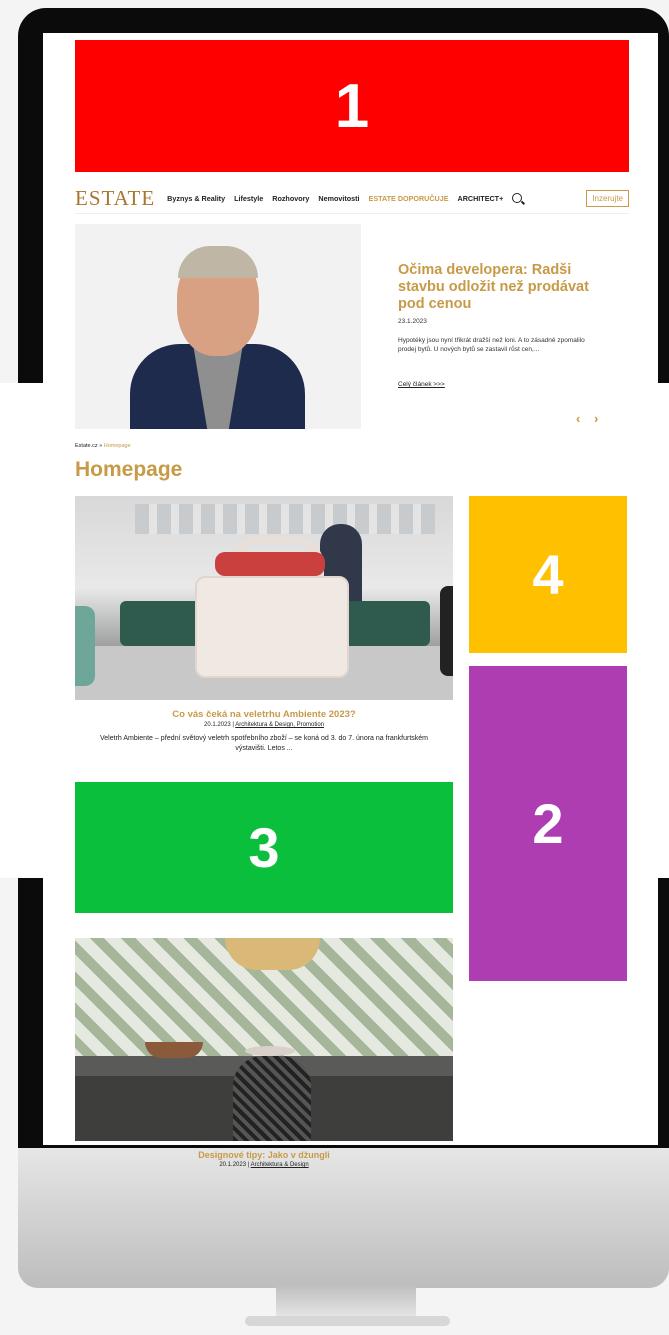  Describe the element at coordinates (272, 954) in the screenshot. I see `image-lamp` at that location.